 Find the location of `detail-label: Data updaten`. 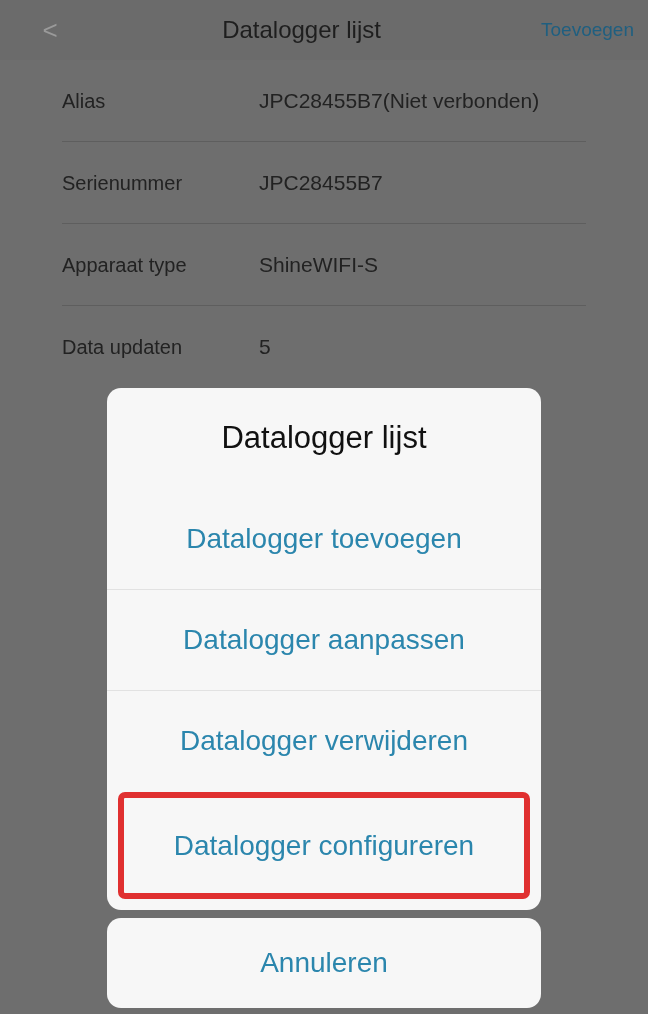

detail-label: Data updaten is located at coordinates (123, 347).